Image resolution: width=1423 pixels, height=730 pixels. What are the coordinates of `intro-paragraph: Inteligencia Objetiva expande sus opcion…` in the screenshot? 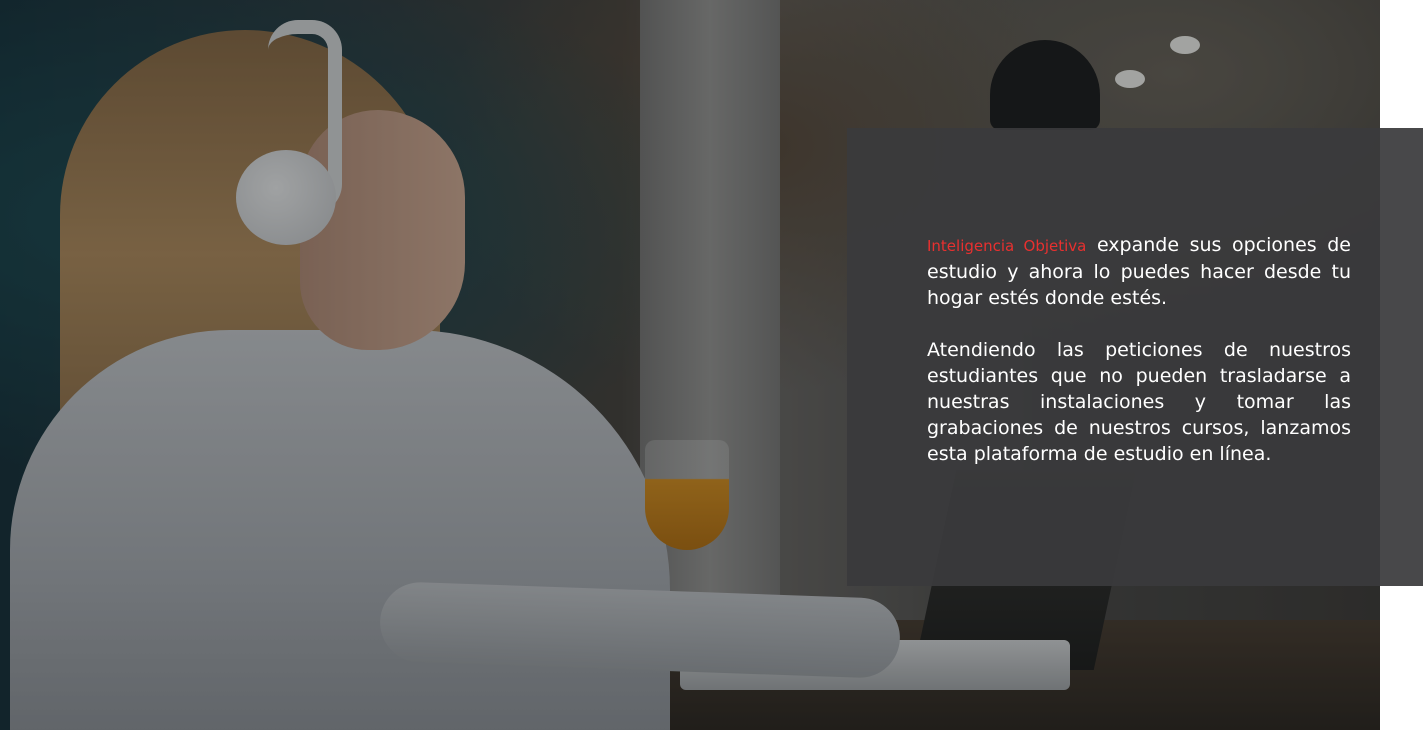 It's located at (1139, 271).